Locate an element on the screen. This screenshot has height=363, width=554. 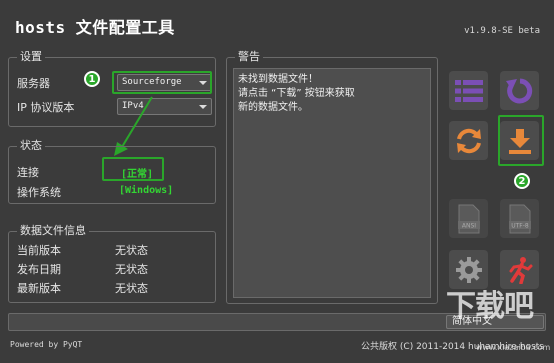
data-info-group: 数据文件信息 当前版本 无状态 发布日期 无状态 最新版本 无状态 is located at coordinates (112, 263).